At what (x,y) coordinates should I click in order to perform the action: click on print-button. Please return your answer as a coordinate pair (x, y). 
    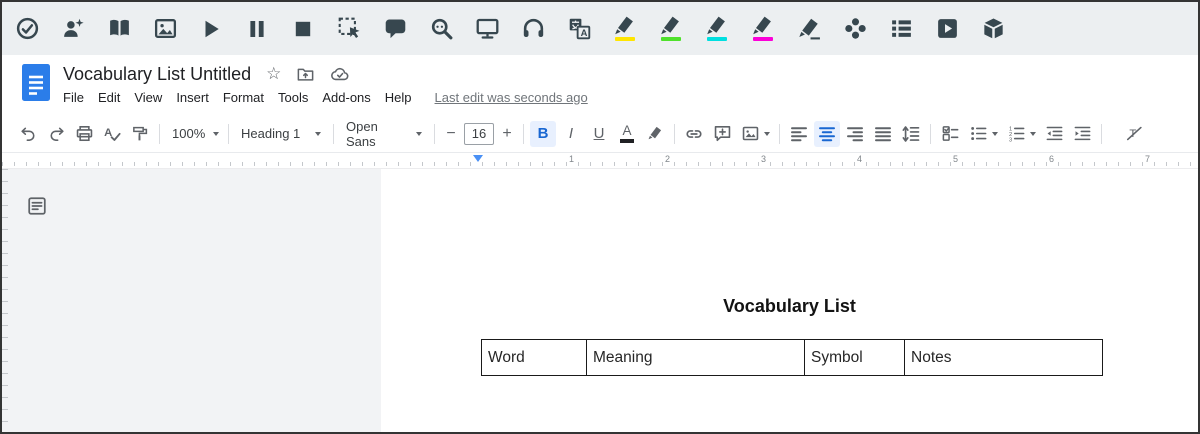
    Looking at the image, I should click on (84, 134).